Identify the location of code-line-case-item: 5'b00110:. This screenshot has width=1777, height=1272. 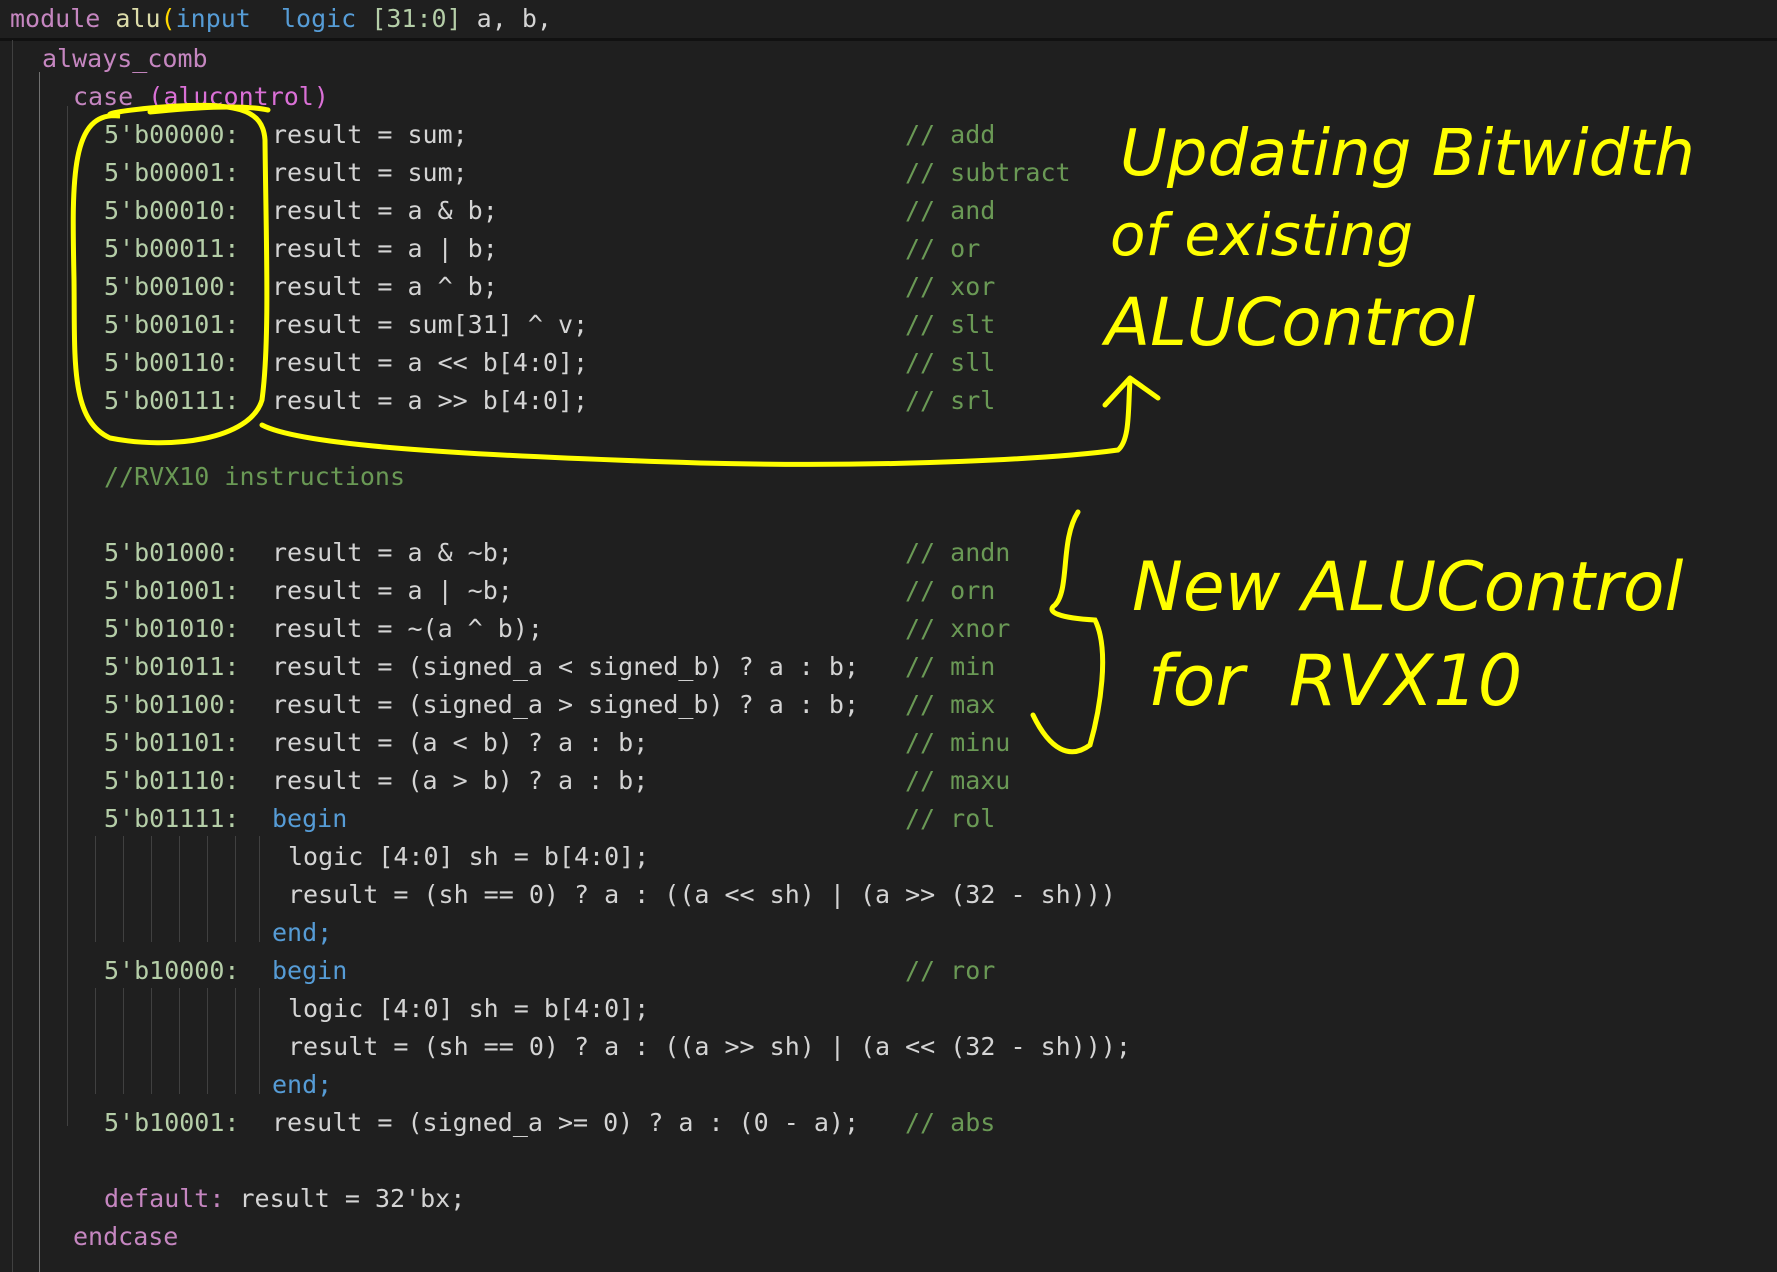
(171, 363).